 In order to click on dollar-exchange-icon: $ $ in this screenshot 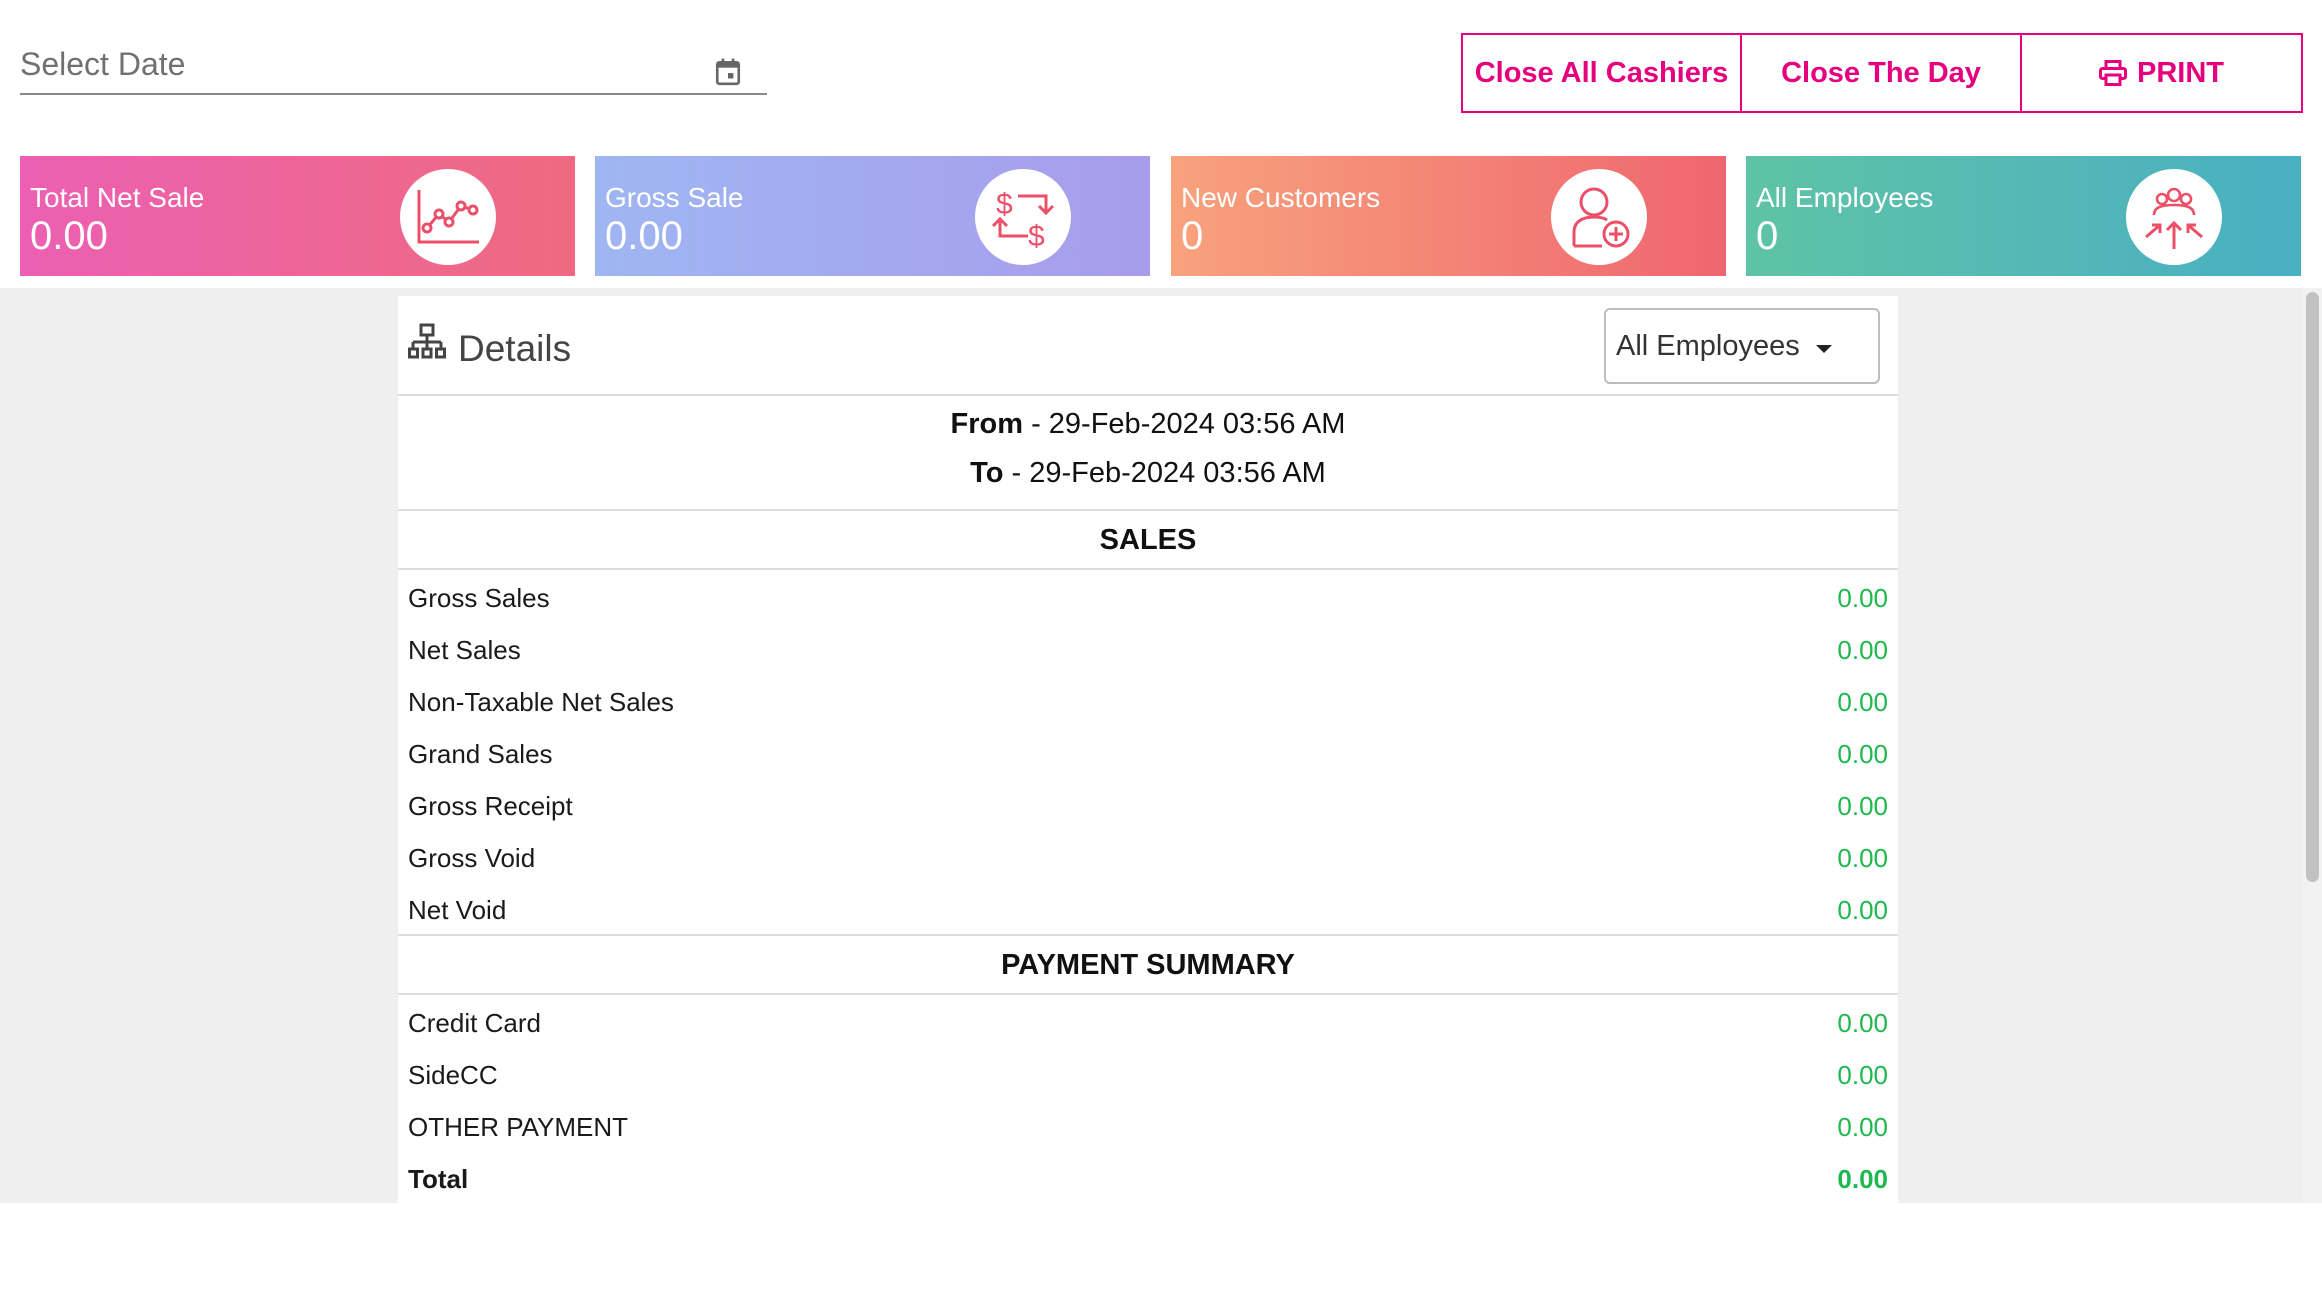, I will do `click(1023, 217)`.